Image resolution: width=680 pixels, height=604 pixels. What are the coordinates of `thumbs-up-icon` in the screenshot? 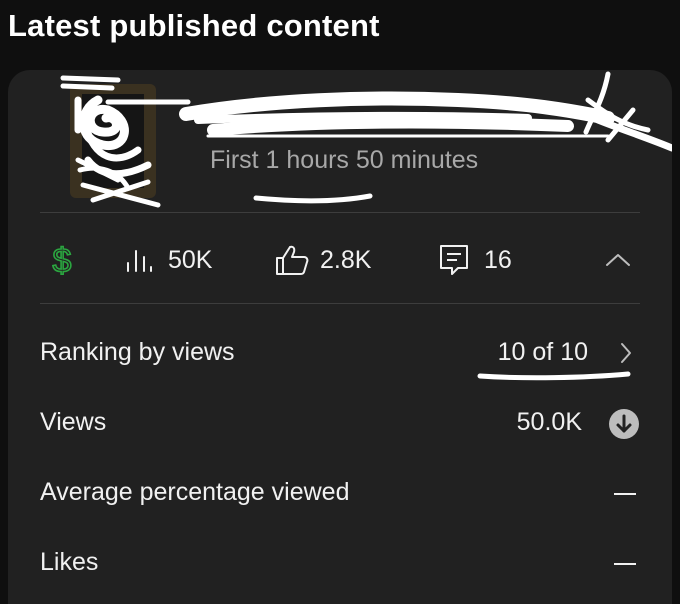 It's located at (292, 260).